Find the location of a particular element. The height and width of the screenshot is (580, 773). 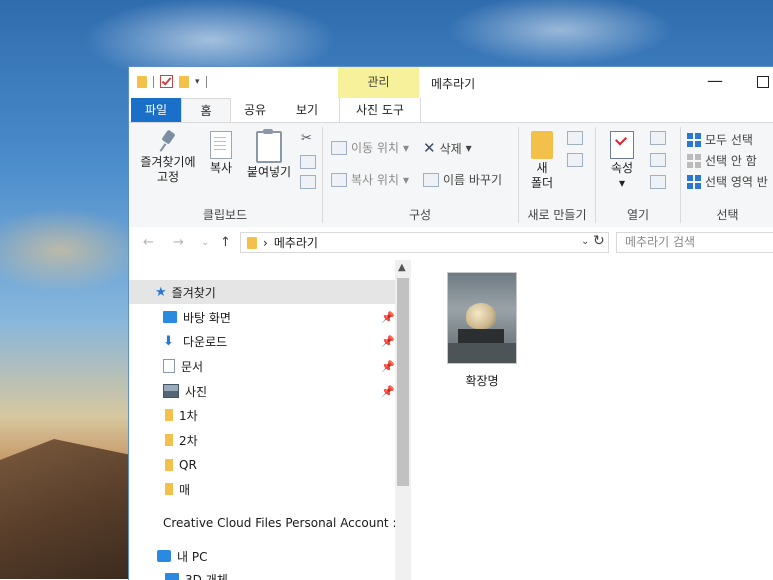

nav-item-label: 2차 is located at coordinates (188, 440).